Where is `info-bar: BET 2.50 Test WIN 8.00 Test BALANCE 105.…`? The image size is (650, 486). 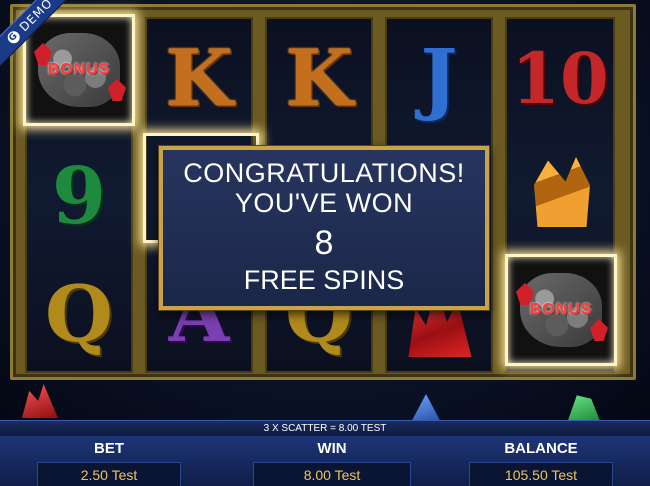 info-bar: BET 2.50 Test WIN 8.00 Test BALANCE 105.… is located at coordinates (325, 461).